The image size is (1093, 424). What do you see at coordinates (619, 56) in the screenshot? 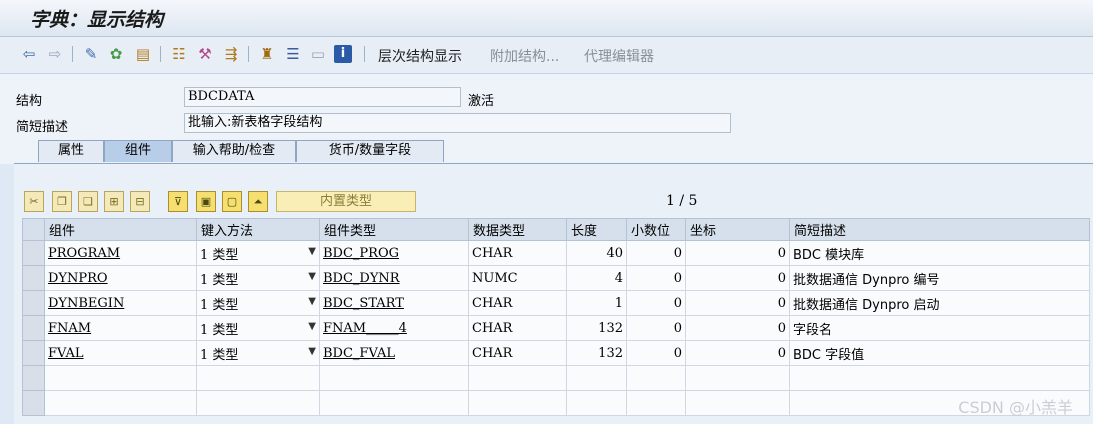
I see `proxy-editor-button: 代理编辑器` at bounding box center [619, 56].